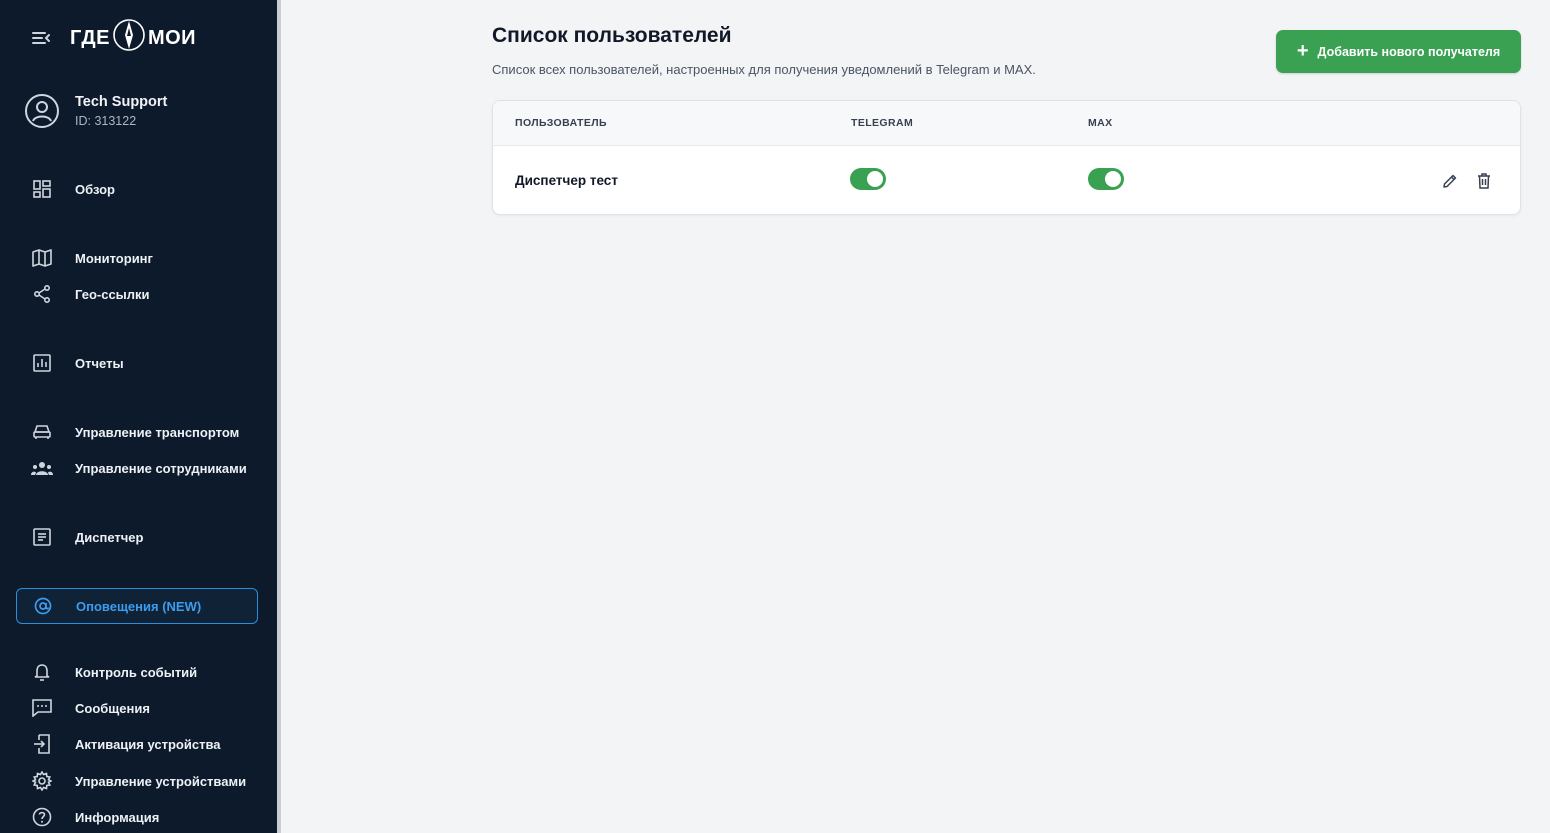  I want to click on sidebar-item-dispatcher: Диспетчер, so click(137, 537).